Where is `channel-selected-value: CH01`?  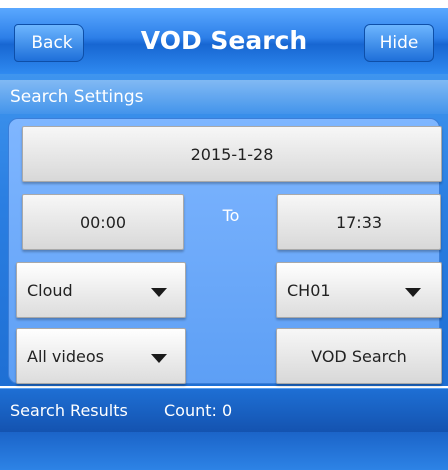
channel-selected-value: CH01 is located at coordinates (309, 290).